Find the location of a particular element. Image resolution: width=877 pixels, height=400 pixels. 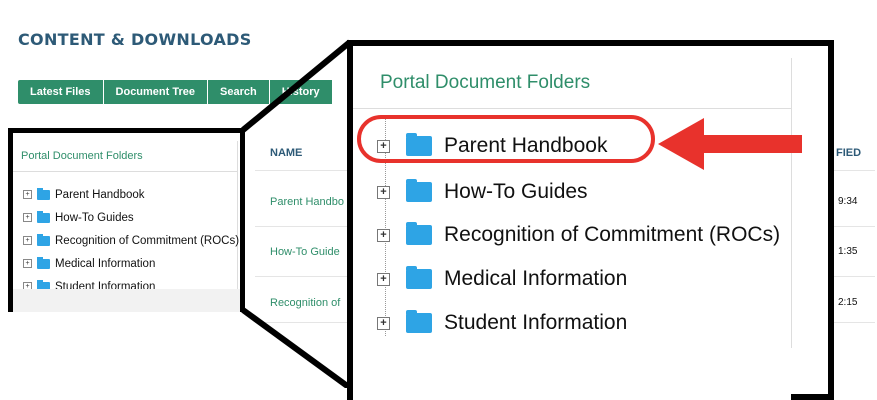

scrollbar-track is located at coordinates (791, 203).